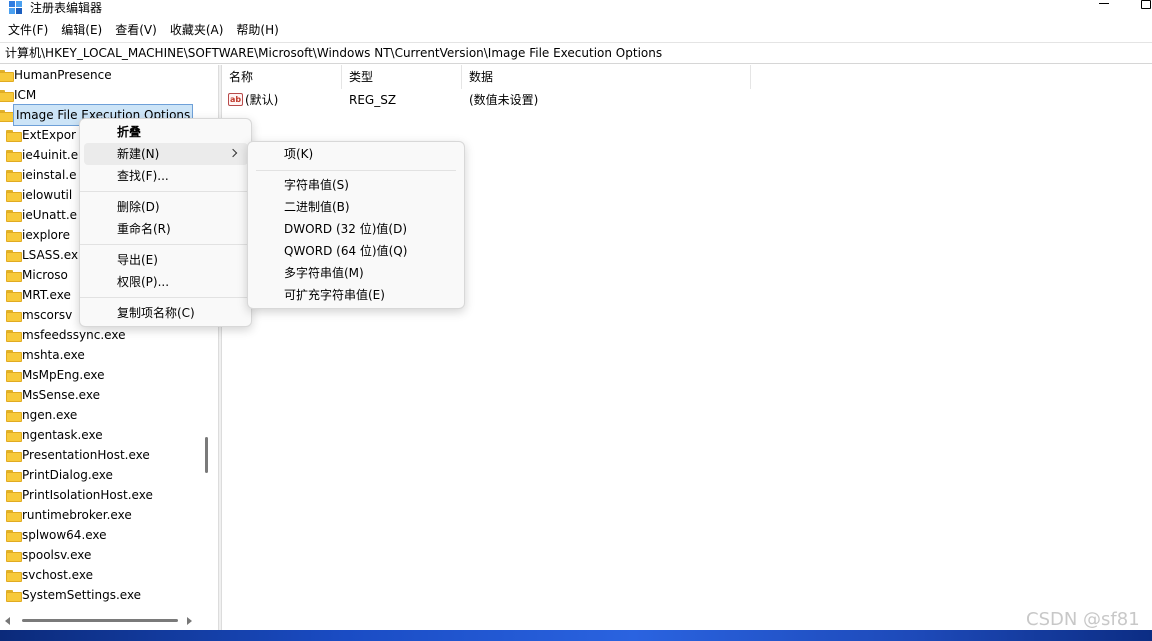 The width and height of the screenshot is (1152, 641). I want to click on registry-editor-icon, so click(15, 7).